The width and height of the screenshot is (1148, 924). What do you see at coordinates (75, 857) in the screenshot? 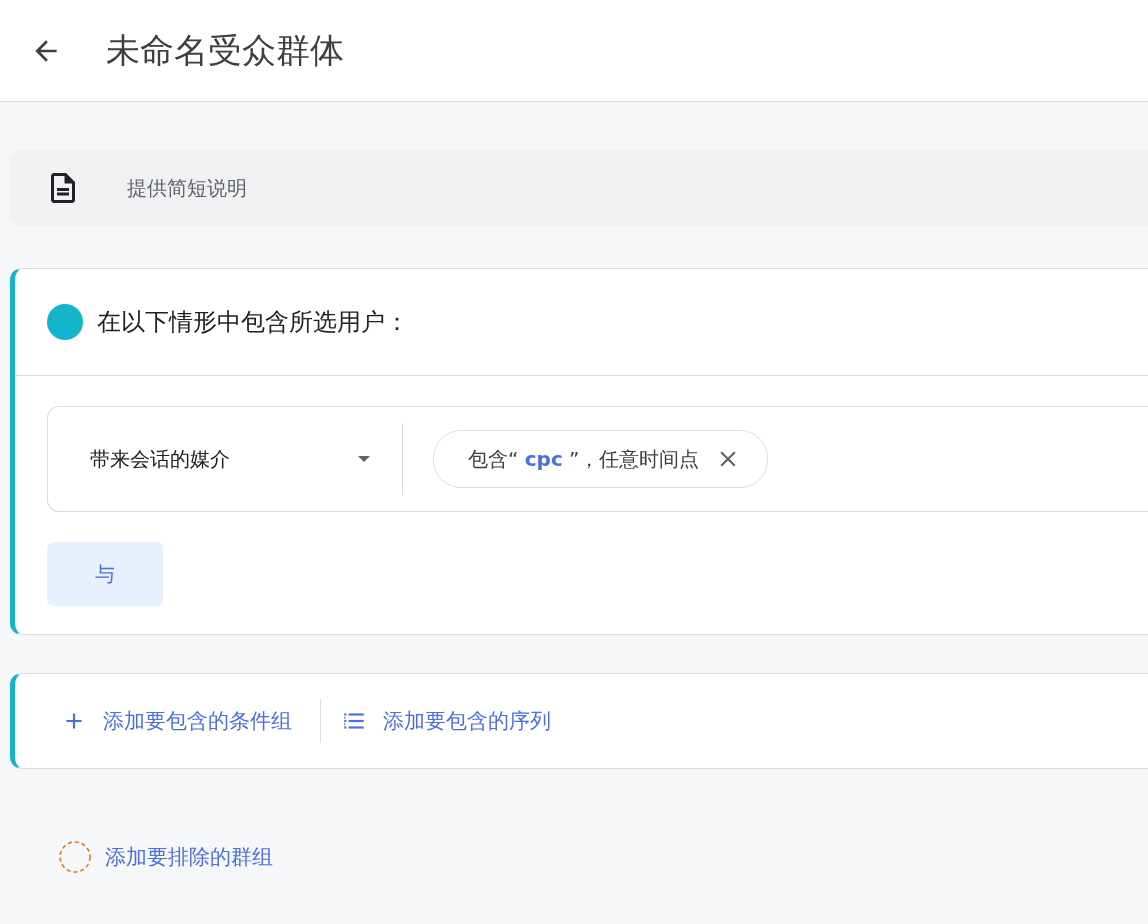
I see `dashed-circle-icon` at bounding box center [75, 857].